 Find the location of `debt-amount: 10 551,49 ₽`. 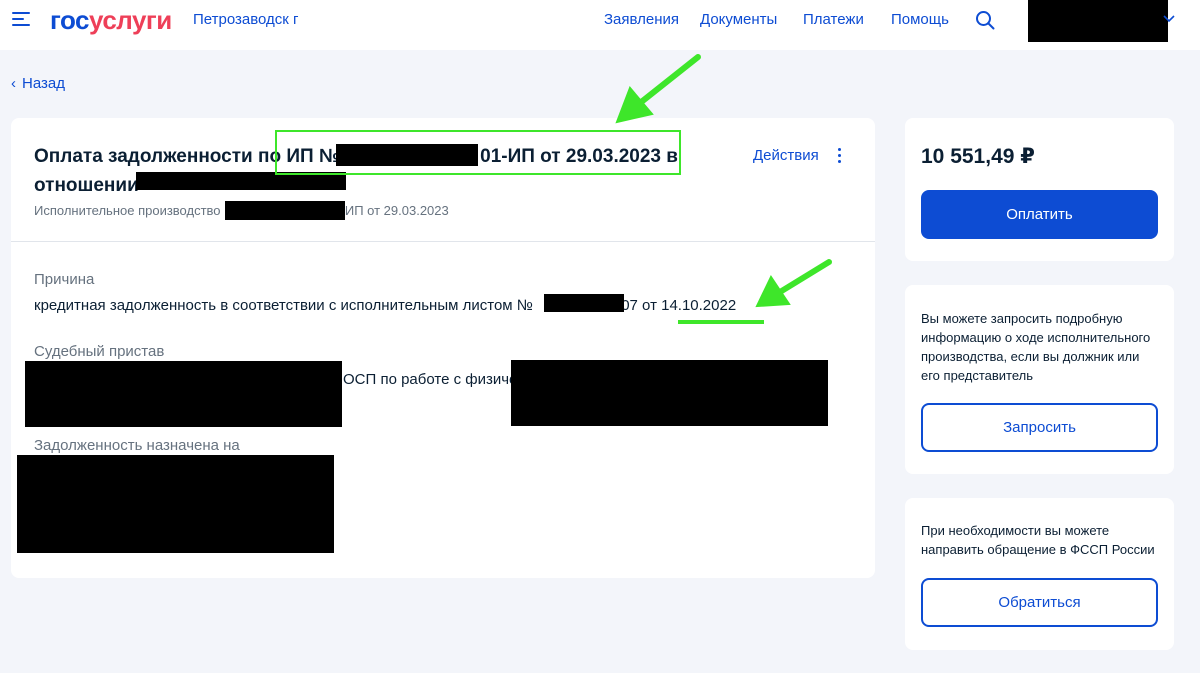

debt-amount: 10 551,49 ₽ is located at coordinates (978, 156).